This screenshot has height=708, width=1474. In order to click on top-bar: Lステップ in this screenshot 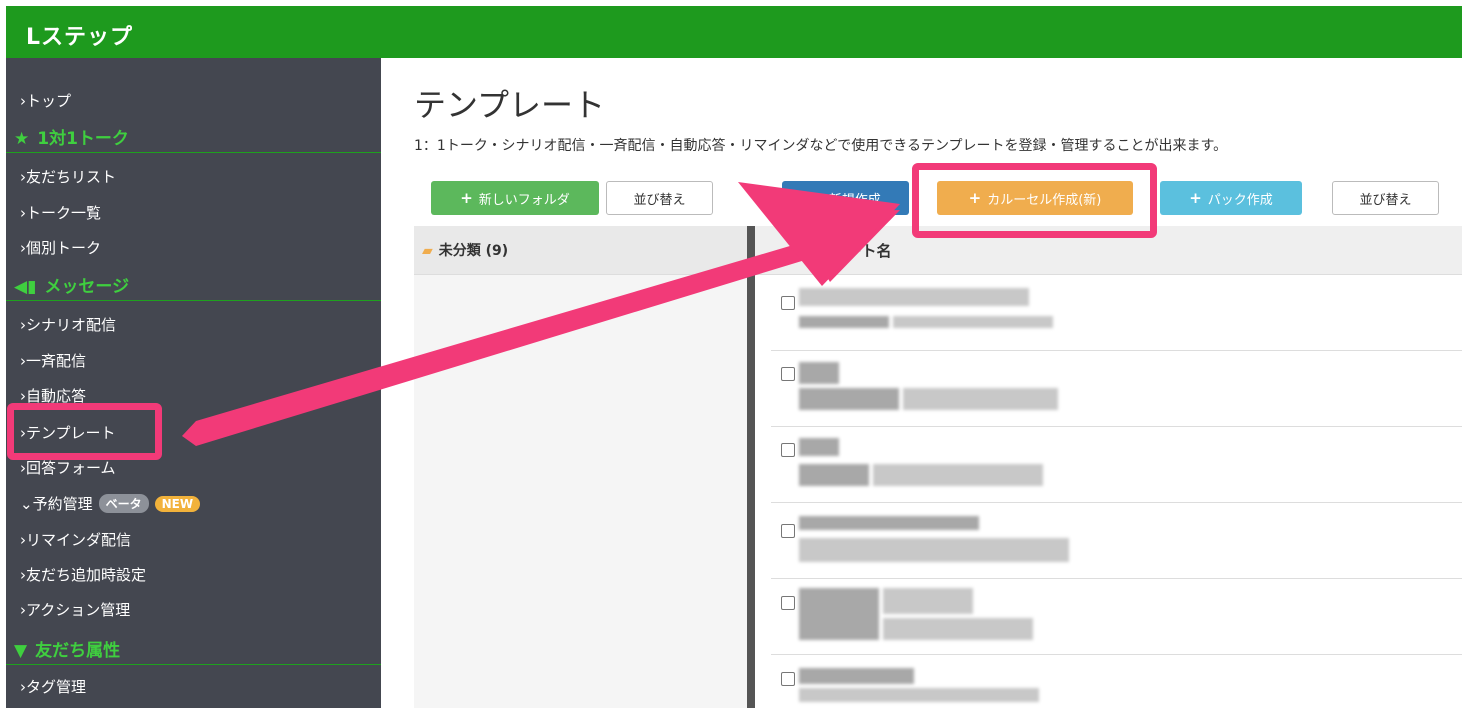, I will do `click(734, 32)`.